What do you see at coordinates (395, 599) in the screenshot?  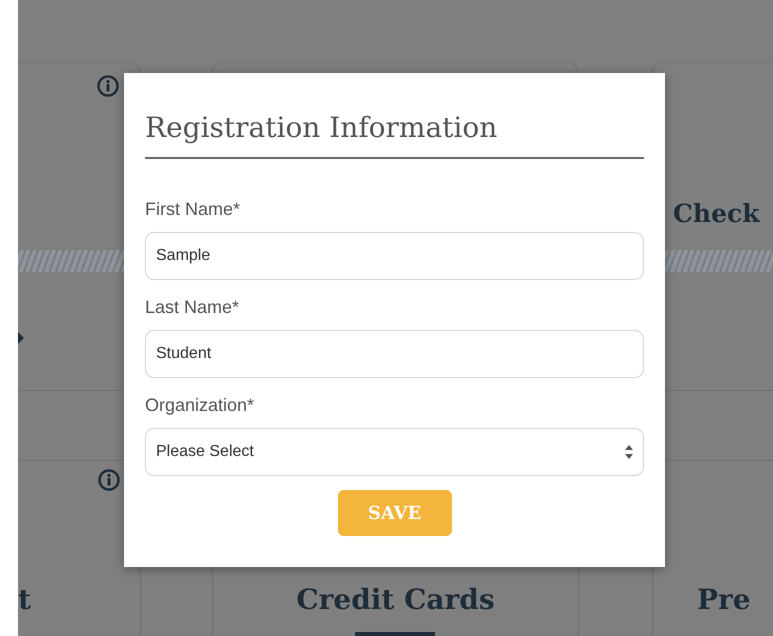 I see `card-title: Credit Cards` at bounding box center [395, 599].